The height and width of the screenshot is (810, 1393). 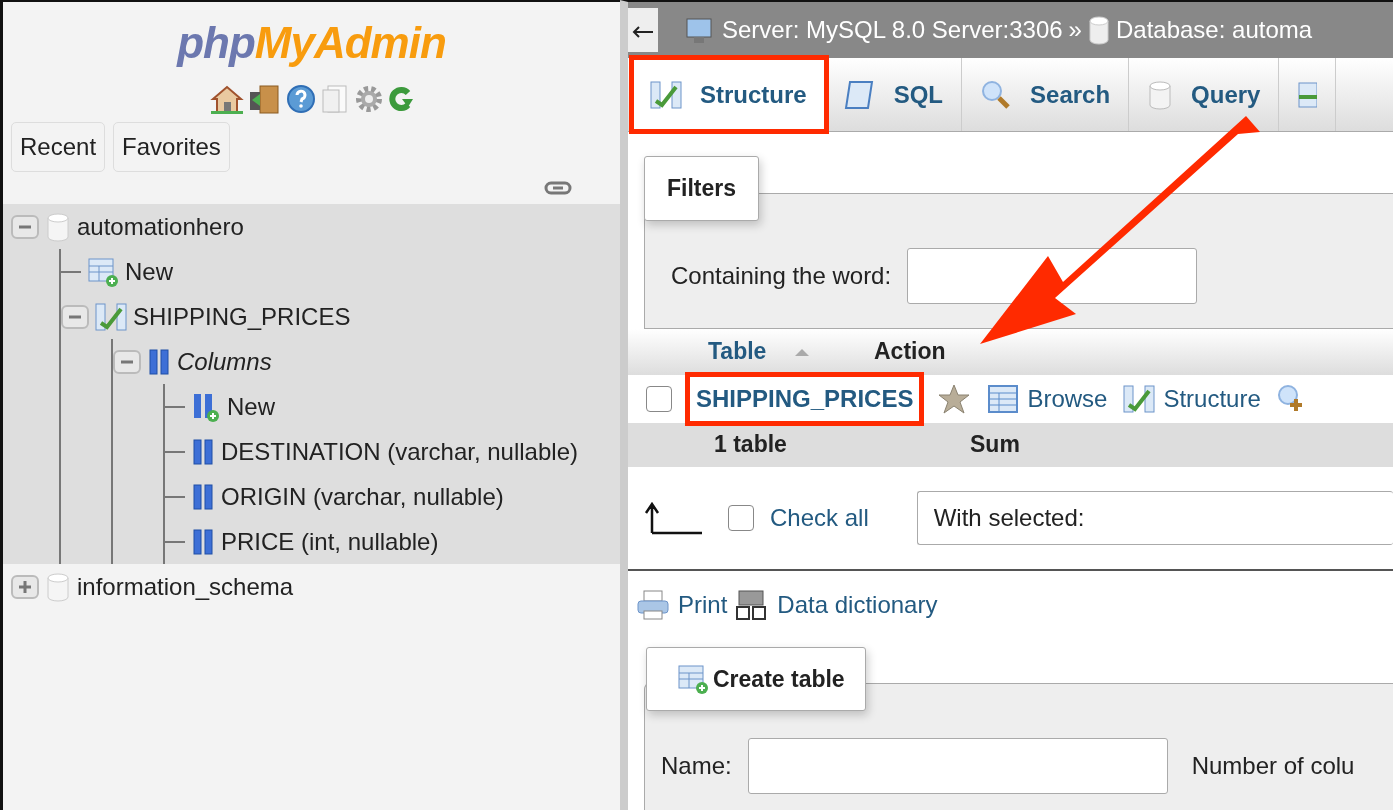 I want to click on arrow-up-icon, so click(x=674, y=517).